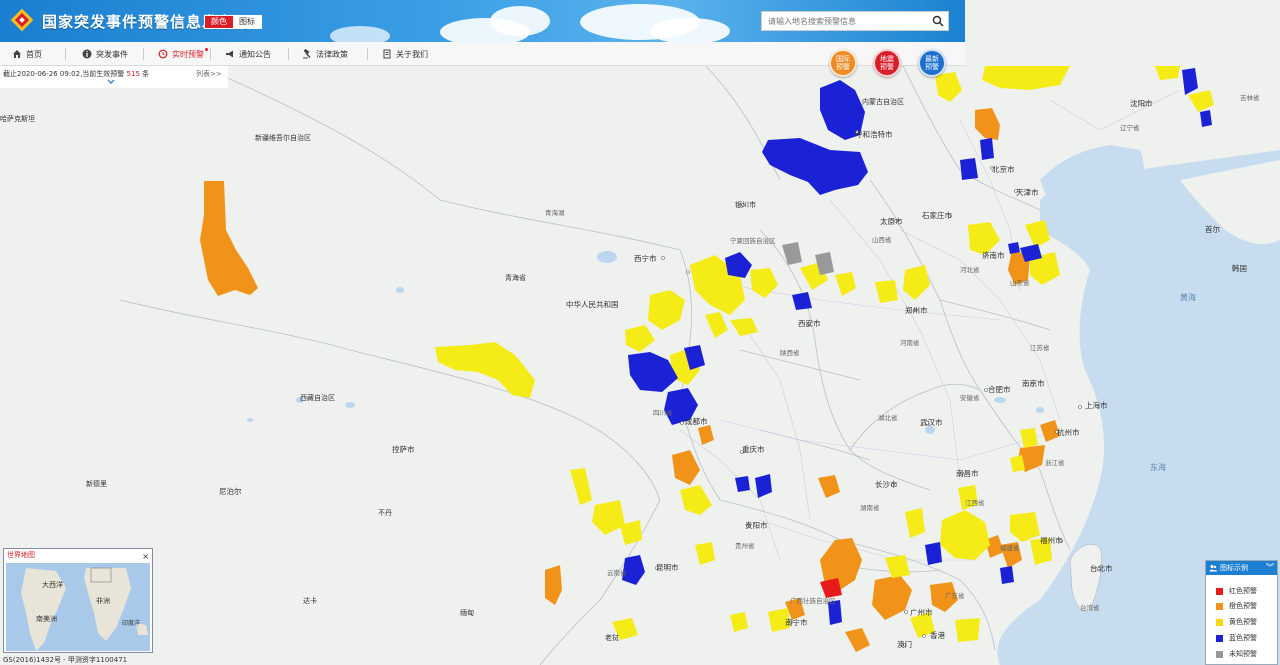 Image resolution: width=1280 pixels, height=665 pixels. I want to click on home-icon, so click(17, 54).